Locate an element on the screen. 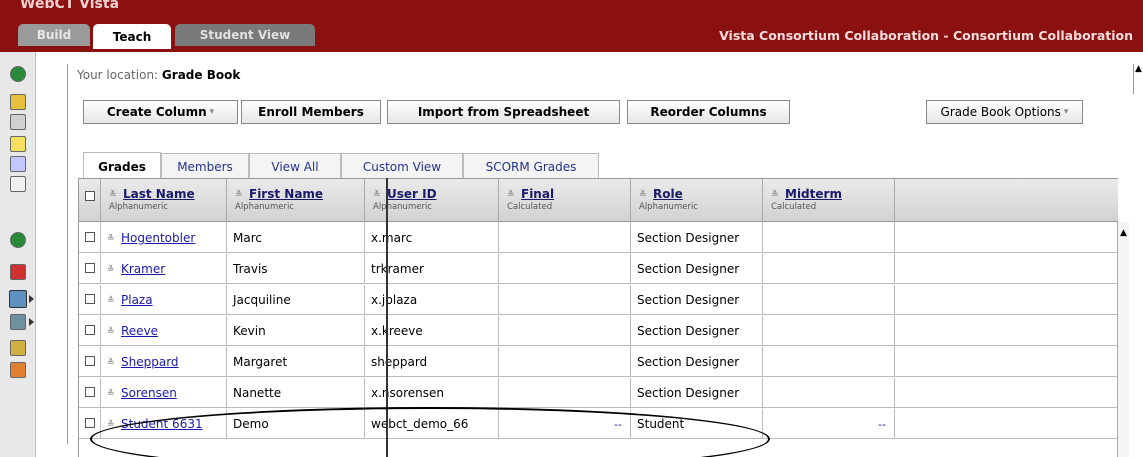 This screenshot has width=1143, height=457. tab-scorm-grades: SCORM Grades is located at coordinates (531, 166).